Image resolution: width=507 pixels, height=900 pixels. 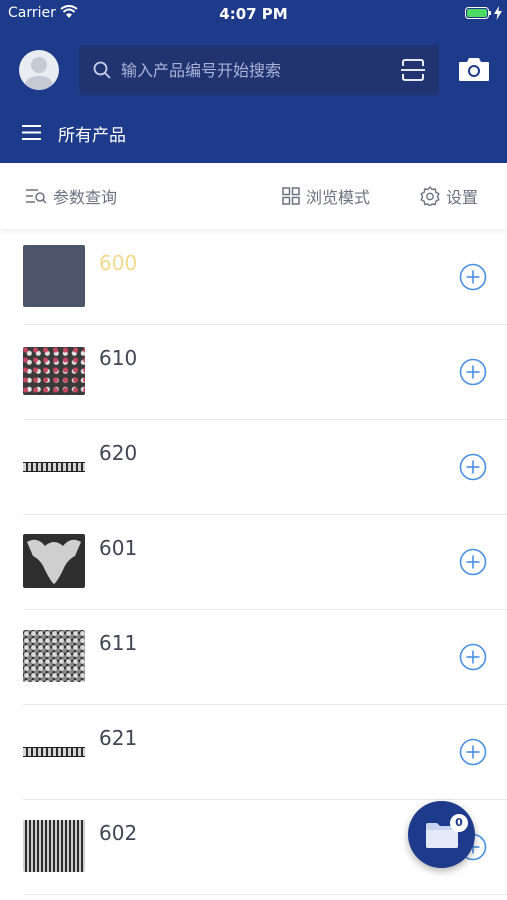 What do you see at coordinates (498, 13) in the screenshot?
I see `charging-bolt-icon` at bounding box center [498, 13].